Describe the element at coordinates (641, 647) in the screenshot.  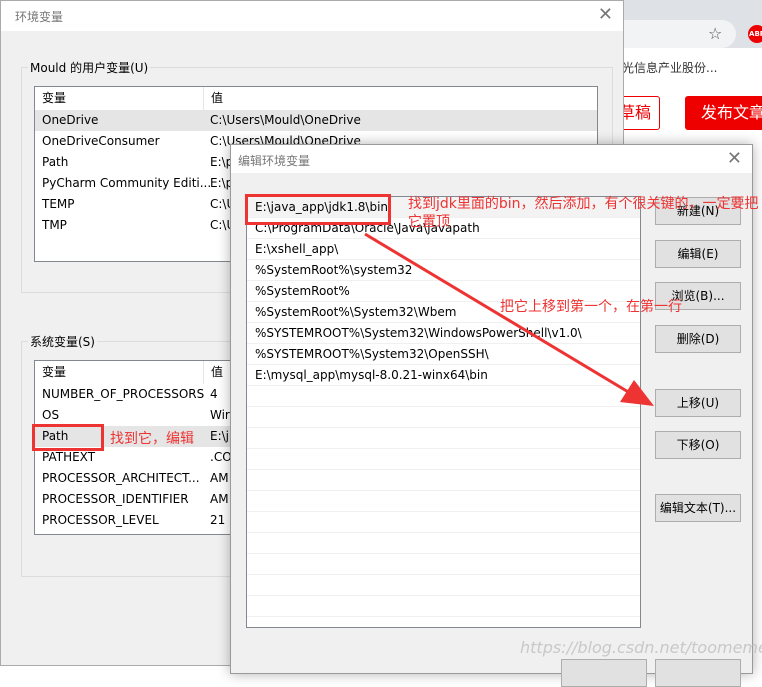
I see `watermark: https://blog.csdn.net/toomemetoo` at that location.